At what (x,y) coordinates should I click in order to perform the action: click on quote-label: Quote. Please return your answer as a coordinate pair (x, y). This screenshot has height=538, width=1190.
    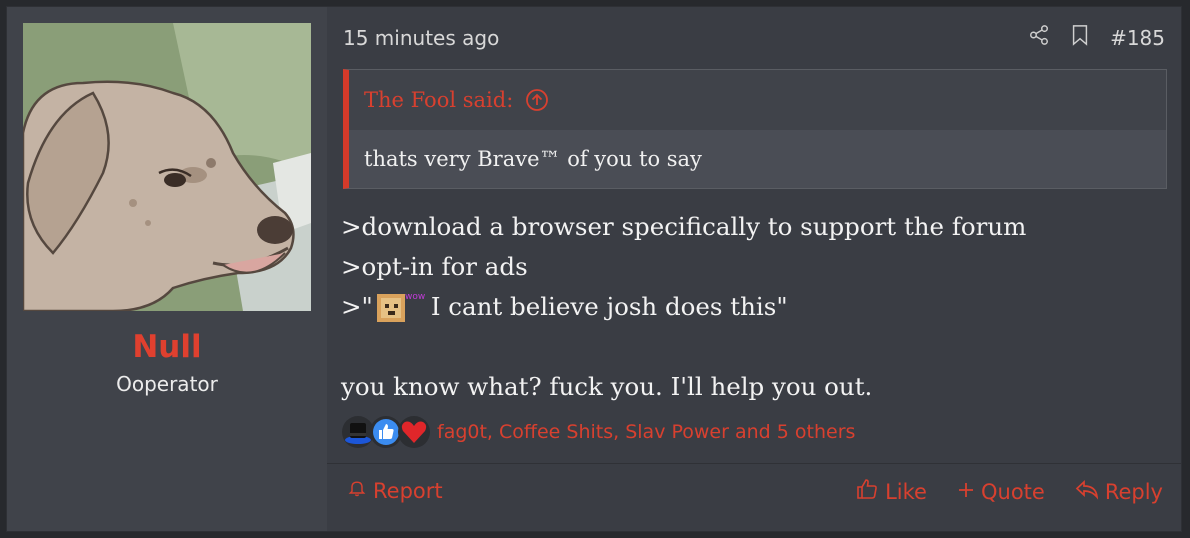
    Looking at the image, I should click on (1012, 491).